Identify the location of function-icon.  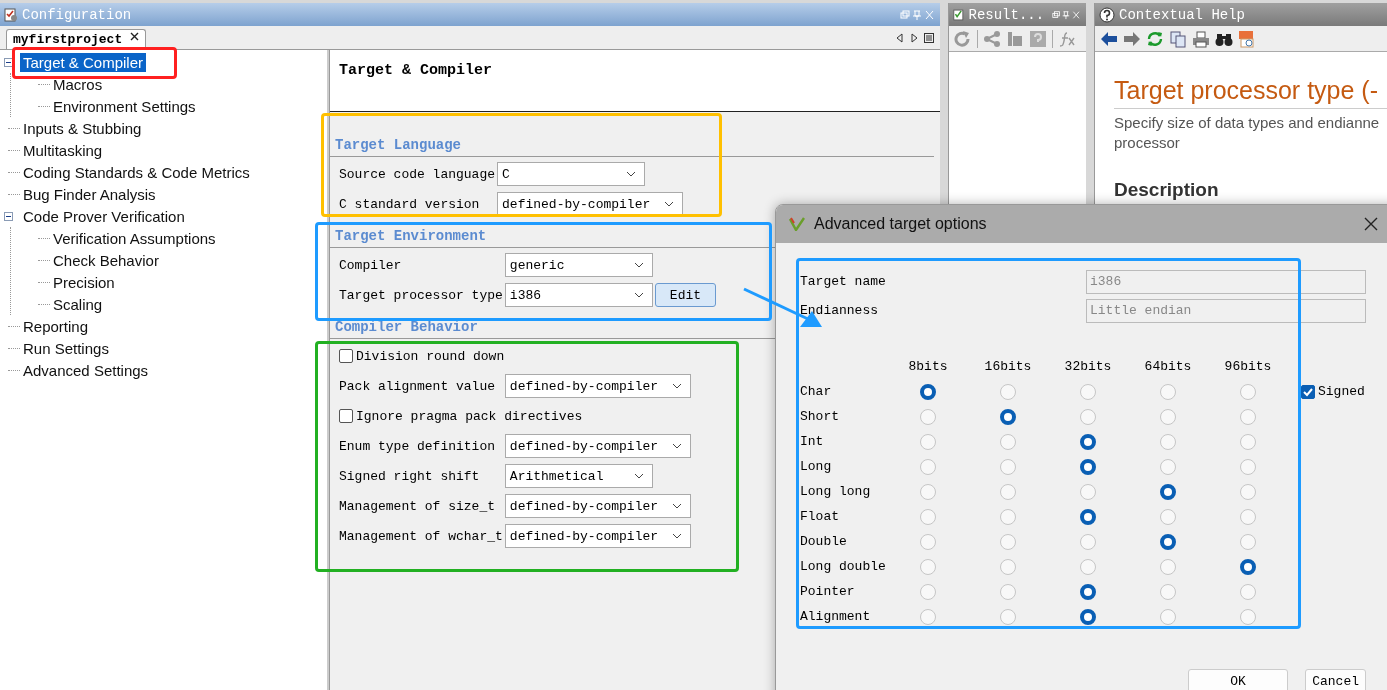
(1067, 38).